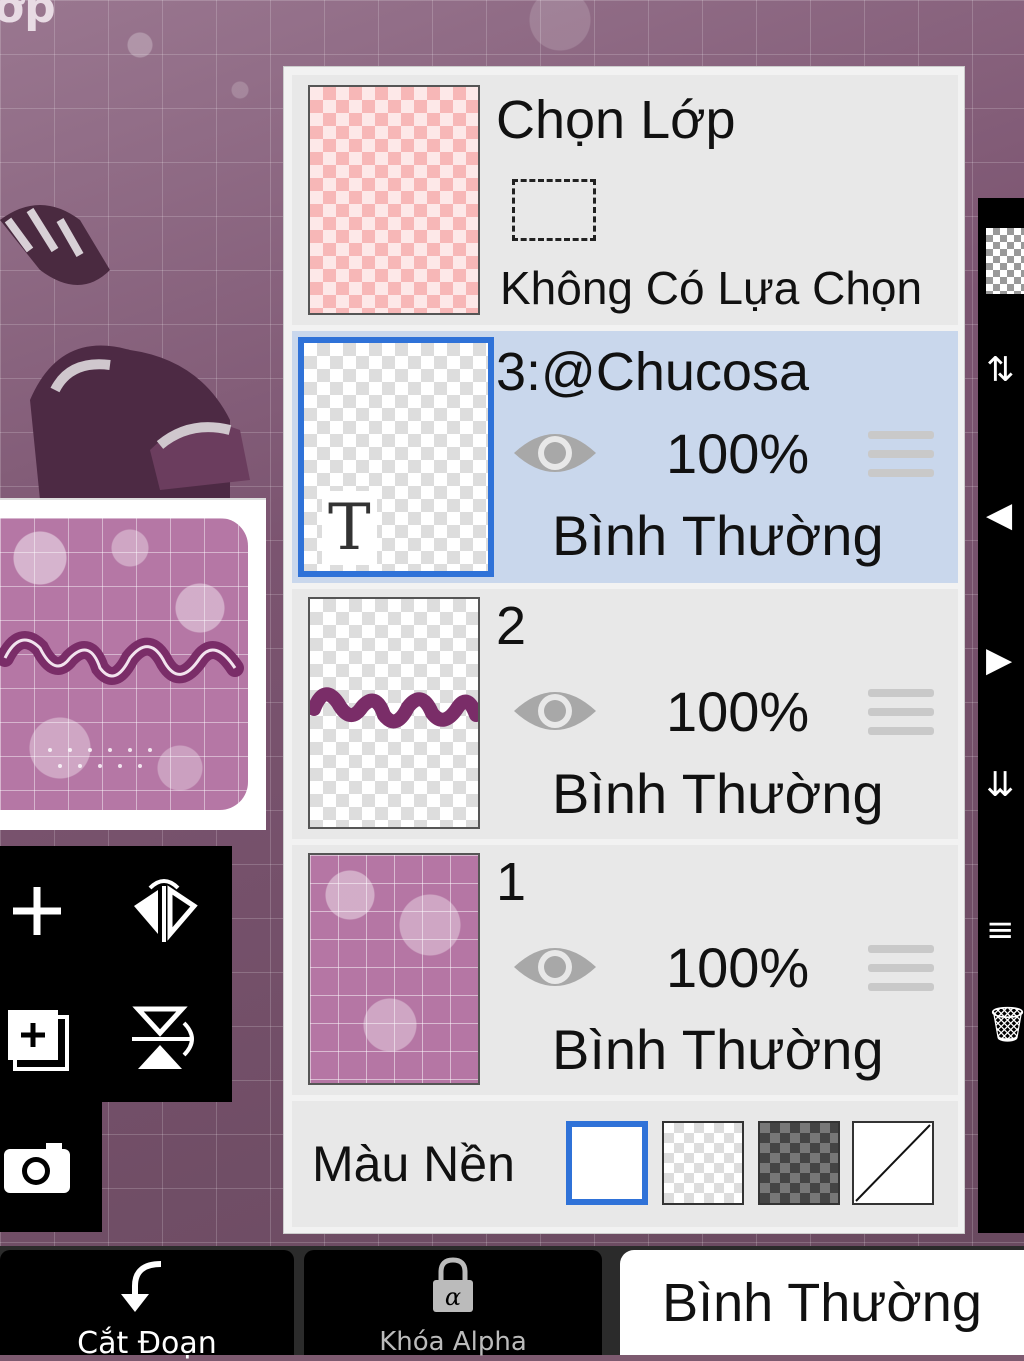 The width and height of the screenshot is (1024, 1361). Describe the element at coordinates (999, 515) in the screenshot. I see `arrow-left-icon: ◀` at that location.